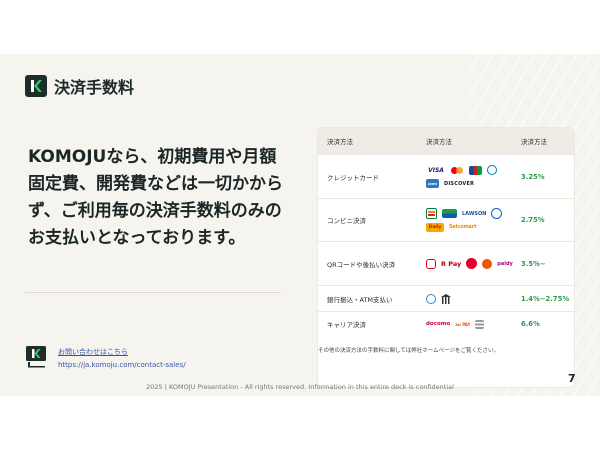 The image size is (600, 450). What do you see at coordinates (93, 352) in the screenshot?
I see `contact-link: お問い合わせはこちら` at bounding box center [93, 352].